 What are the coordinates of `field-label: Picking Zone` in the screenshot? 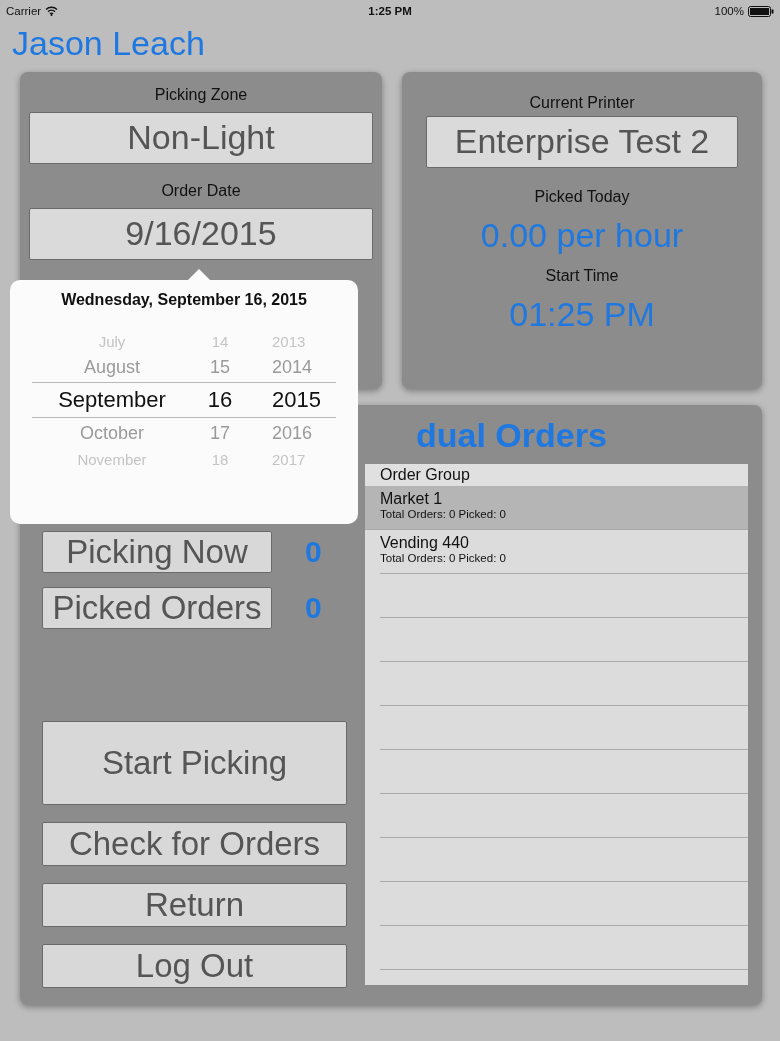 It's located at (201, 95).